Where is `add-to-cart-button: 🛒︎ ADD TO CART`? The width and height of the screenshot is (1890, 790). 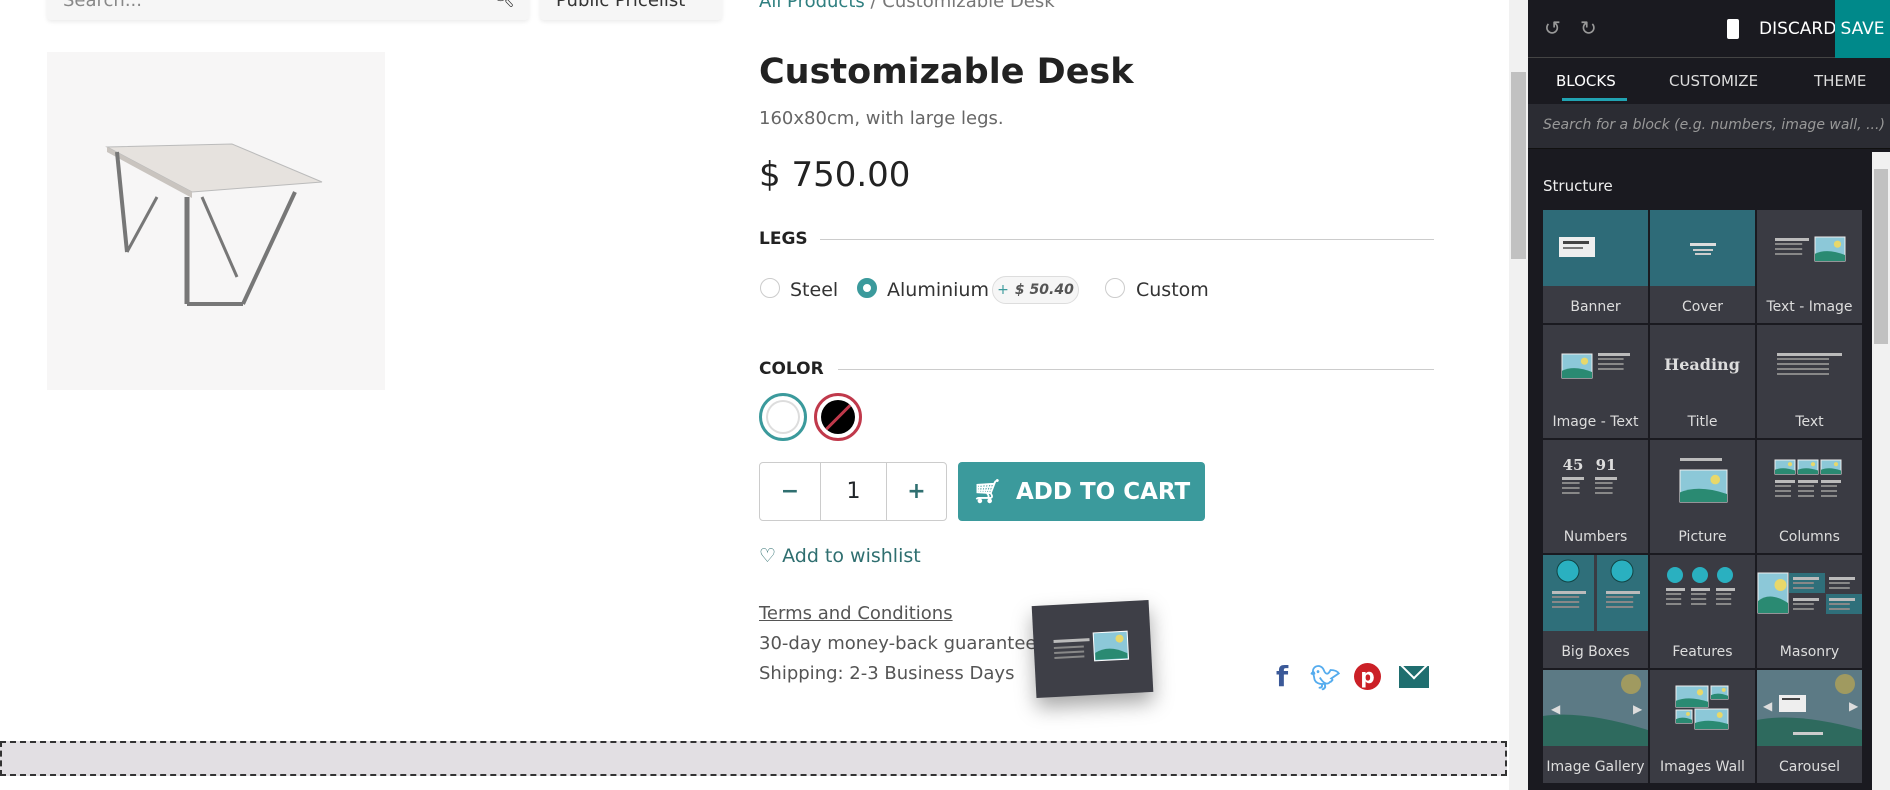
add-to-cart-button: 🛒︎ ADD TO CART is located at coordinates (1081, 491).